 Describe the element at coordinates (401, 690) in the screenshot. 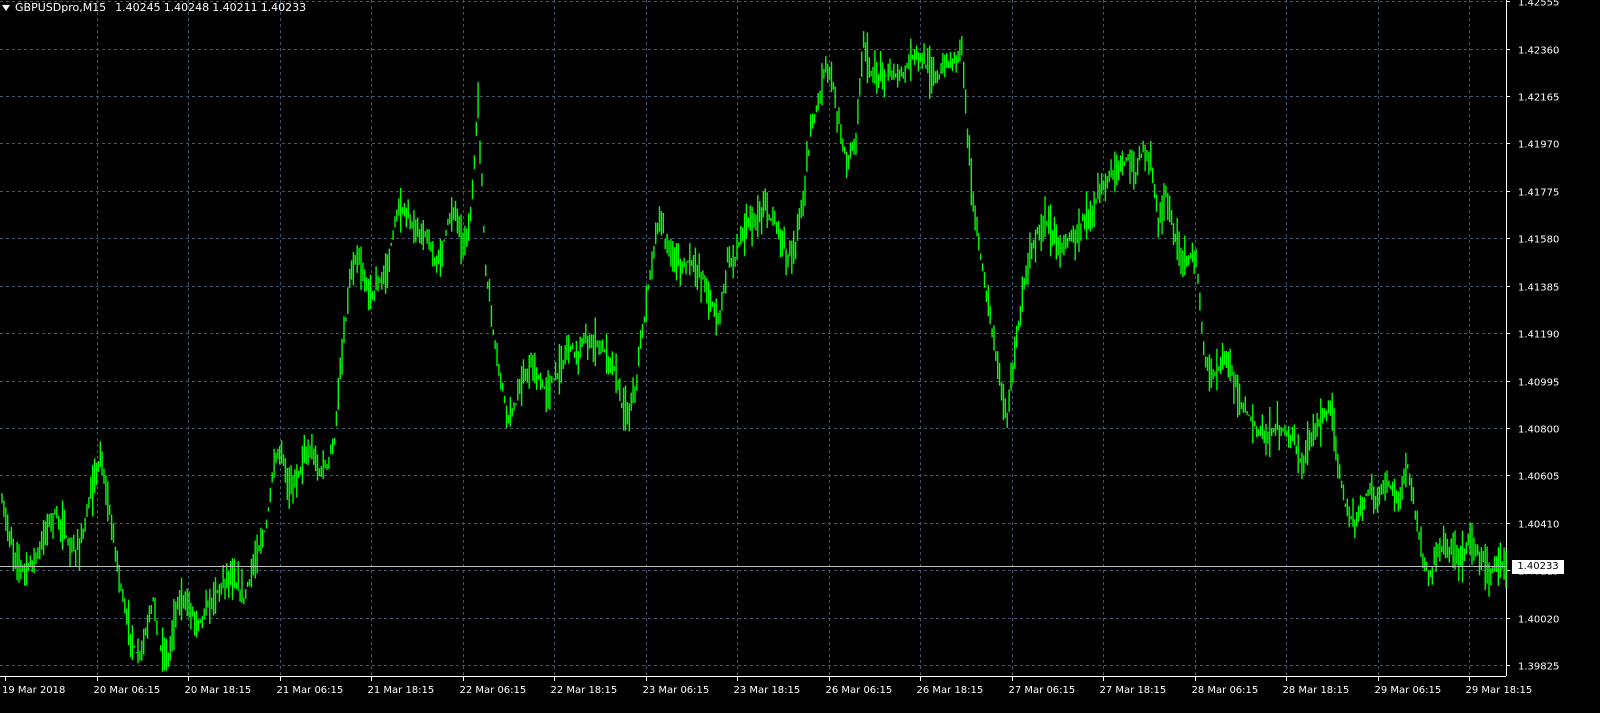

I see `x-tick-label: 21 Mar 18:15` at that location.